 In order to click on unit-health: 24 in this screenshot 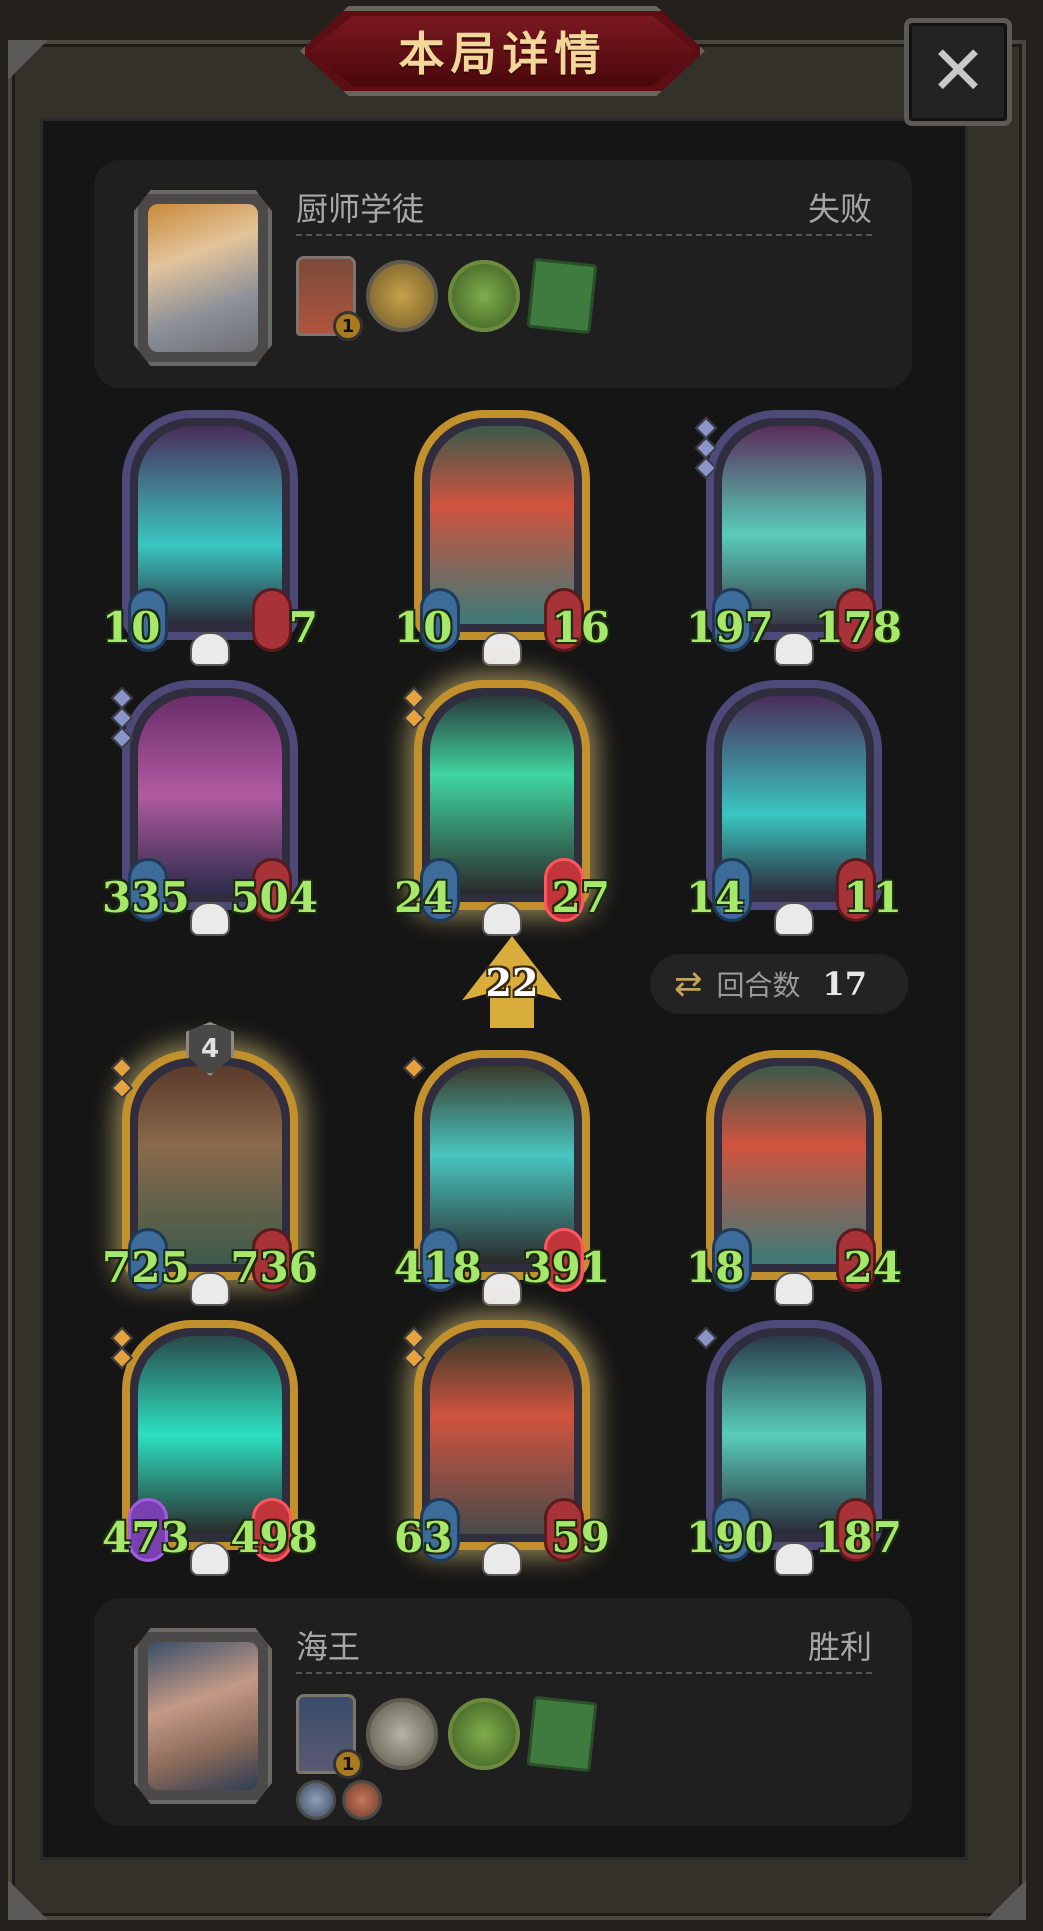, I will do `click(872, 1267)`.